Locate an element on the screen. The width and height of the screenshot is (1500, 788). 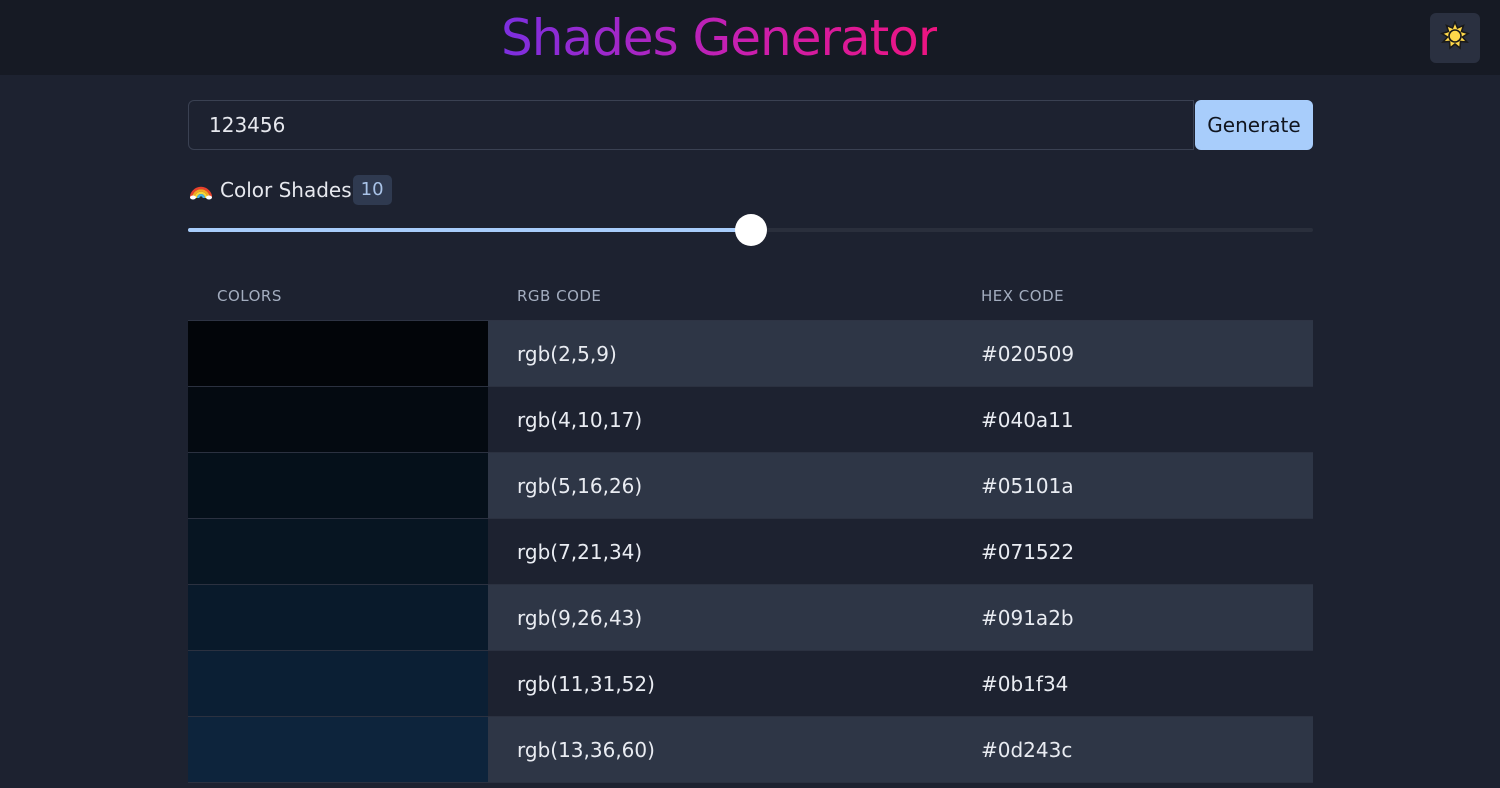
shades-slider is located at coordinates (750, 230).